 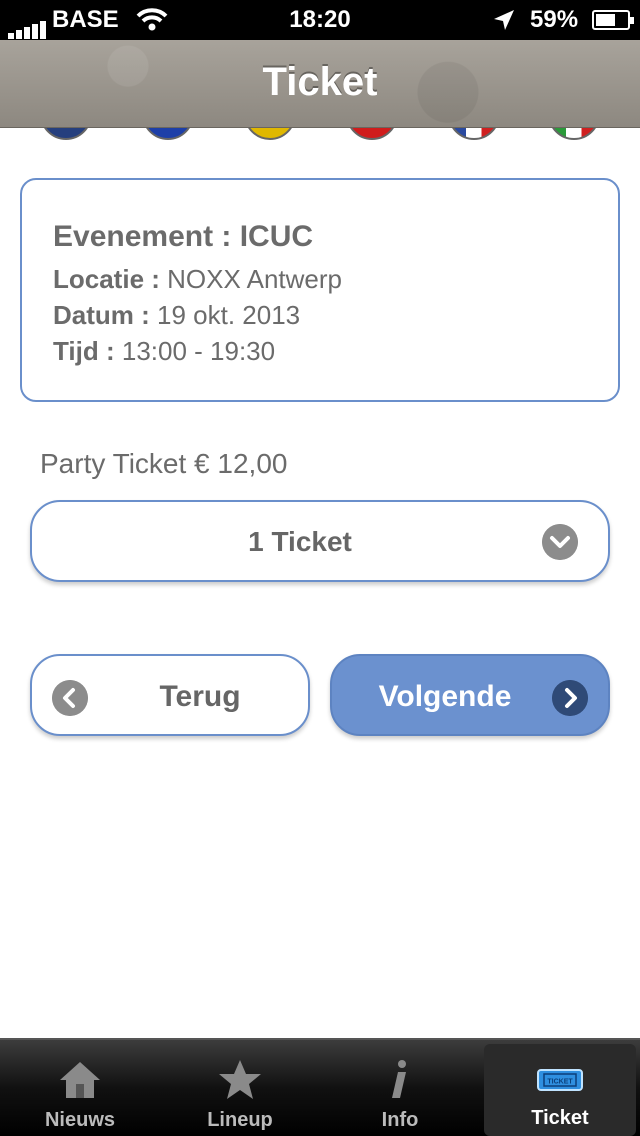 I want to click on tab-info: Info, so click(x=400, y=1088).